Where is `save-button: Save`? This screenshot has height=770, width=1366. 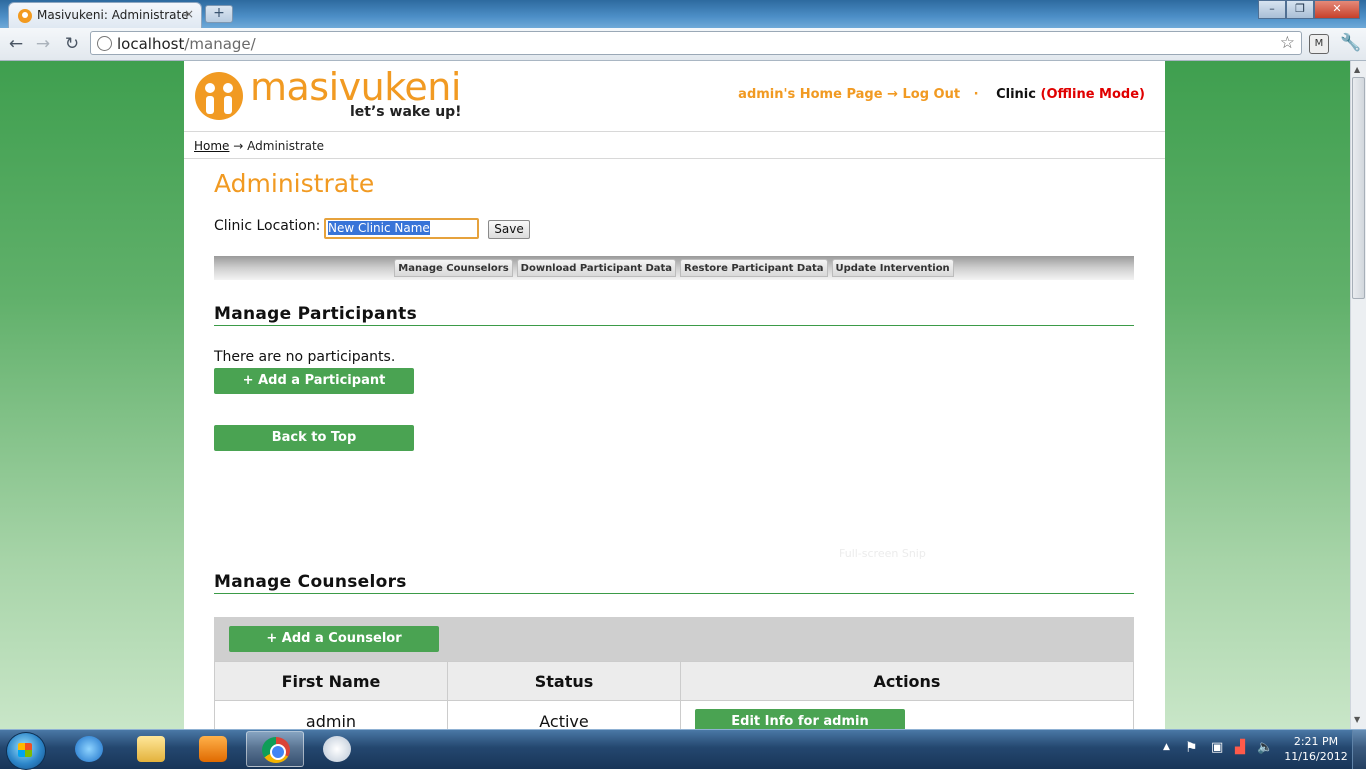 save-button: Save is located at coordinates (509, 229).